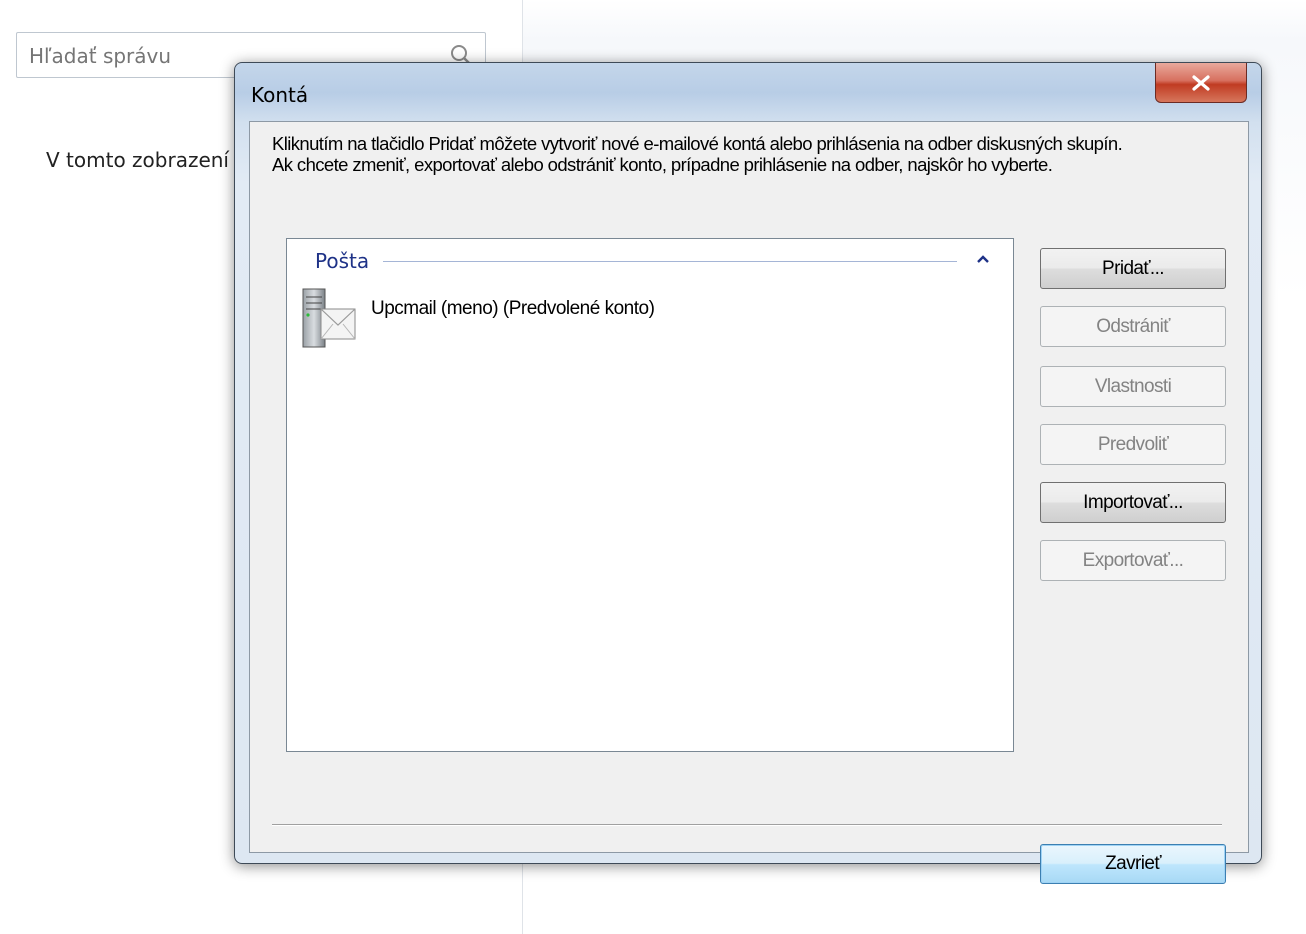  Describe the element at coordinates (983, 259) in the screenshot. I see `chevron-up-icon` at that location.